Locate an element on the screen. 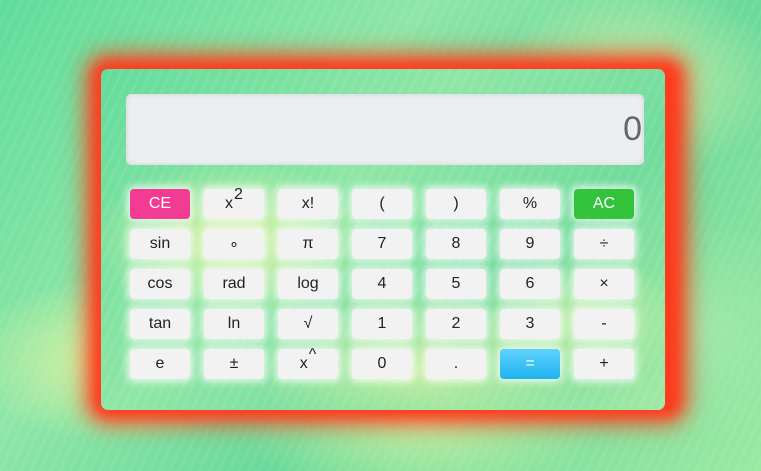 This screenshot has height=471, width=761. sqrt-button: √ is located at coordinates (308, 324).